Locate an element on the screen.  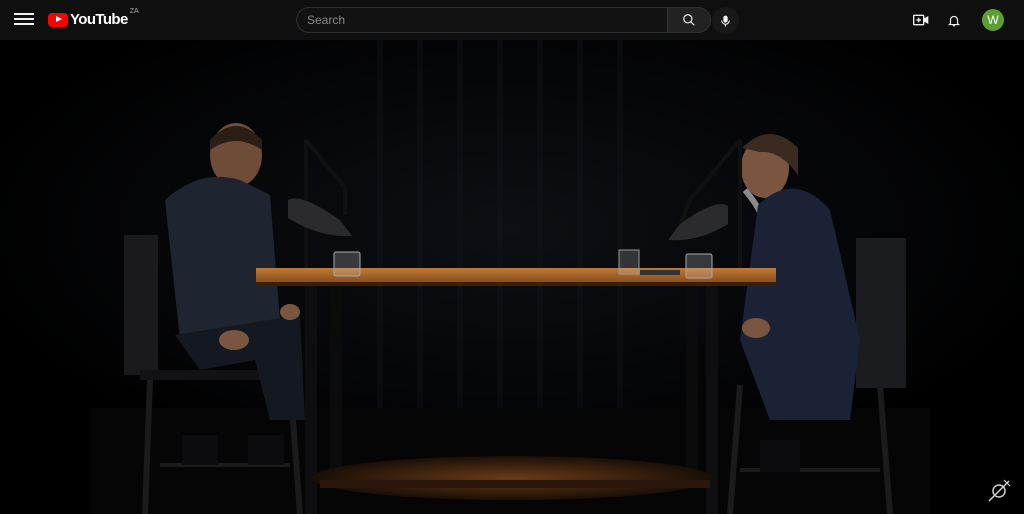
logo-text: YouTube is located at coordinates (99, 19).